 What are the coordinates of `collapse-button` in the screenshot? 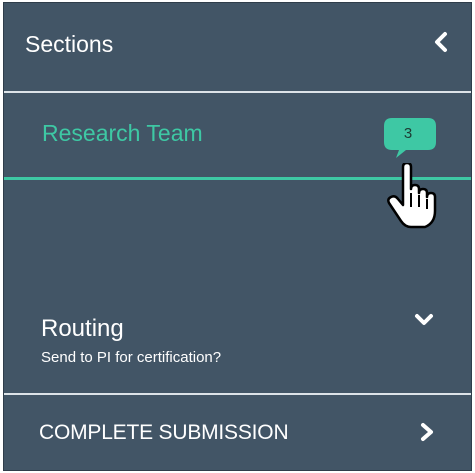 It's located at (442, 42).